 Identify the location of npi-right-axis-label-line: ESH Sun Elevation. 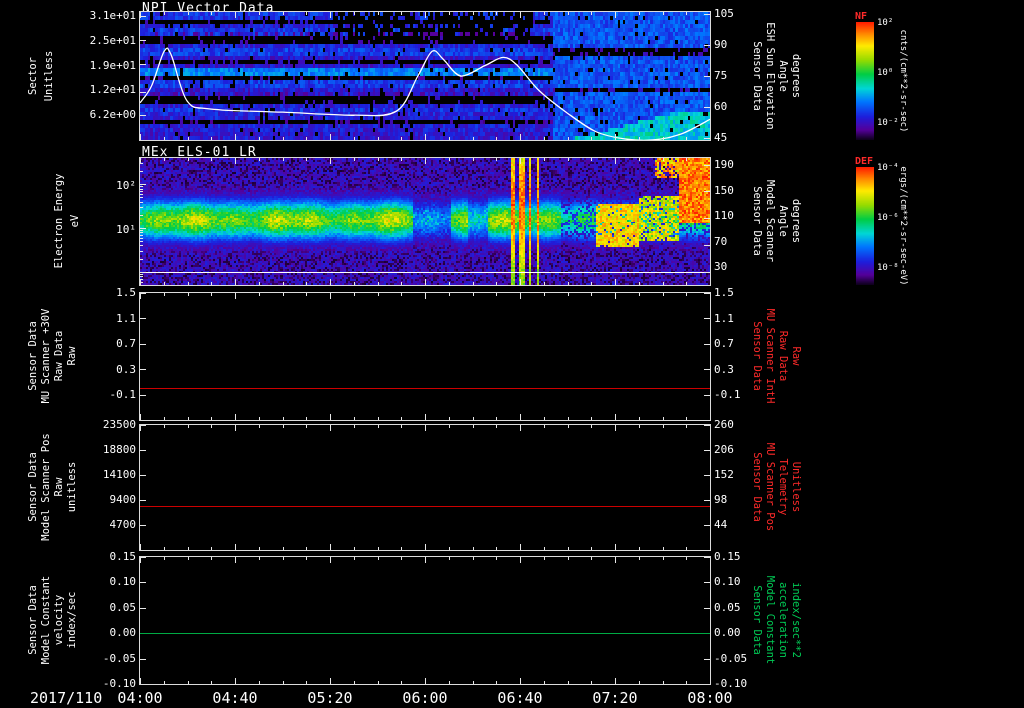
(770, 76).